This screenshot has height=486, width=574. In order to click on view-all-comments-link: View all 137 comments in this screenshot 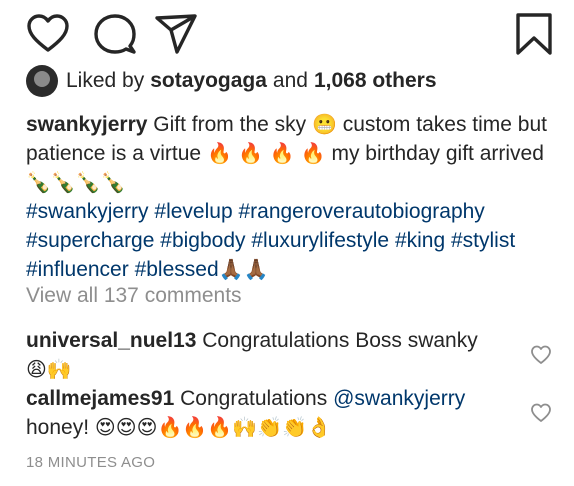, I will do `click(134, 296)`.